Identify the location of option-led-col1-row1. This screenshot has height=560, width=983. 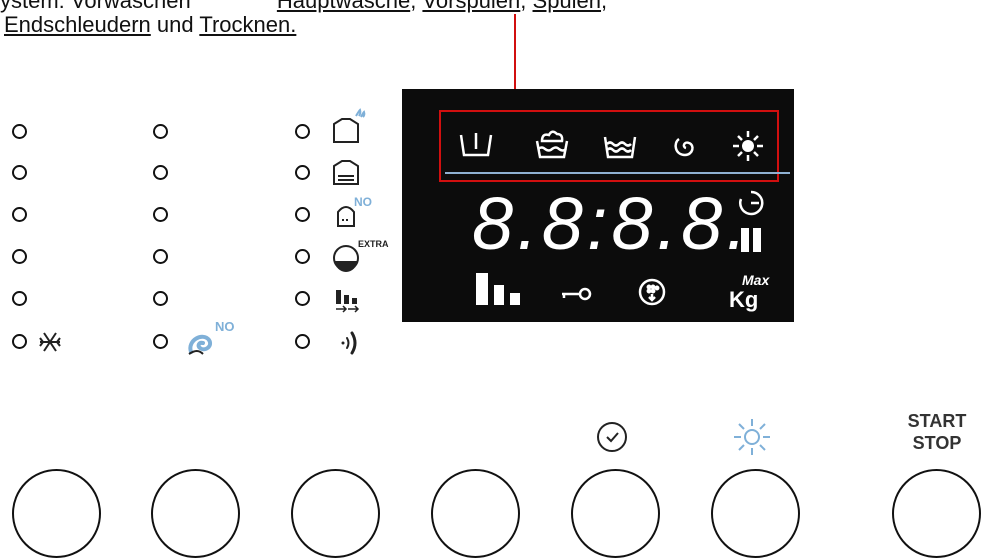
(19, 131).